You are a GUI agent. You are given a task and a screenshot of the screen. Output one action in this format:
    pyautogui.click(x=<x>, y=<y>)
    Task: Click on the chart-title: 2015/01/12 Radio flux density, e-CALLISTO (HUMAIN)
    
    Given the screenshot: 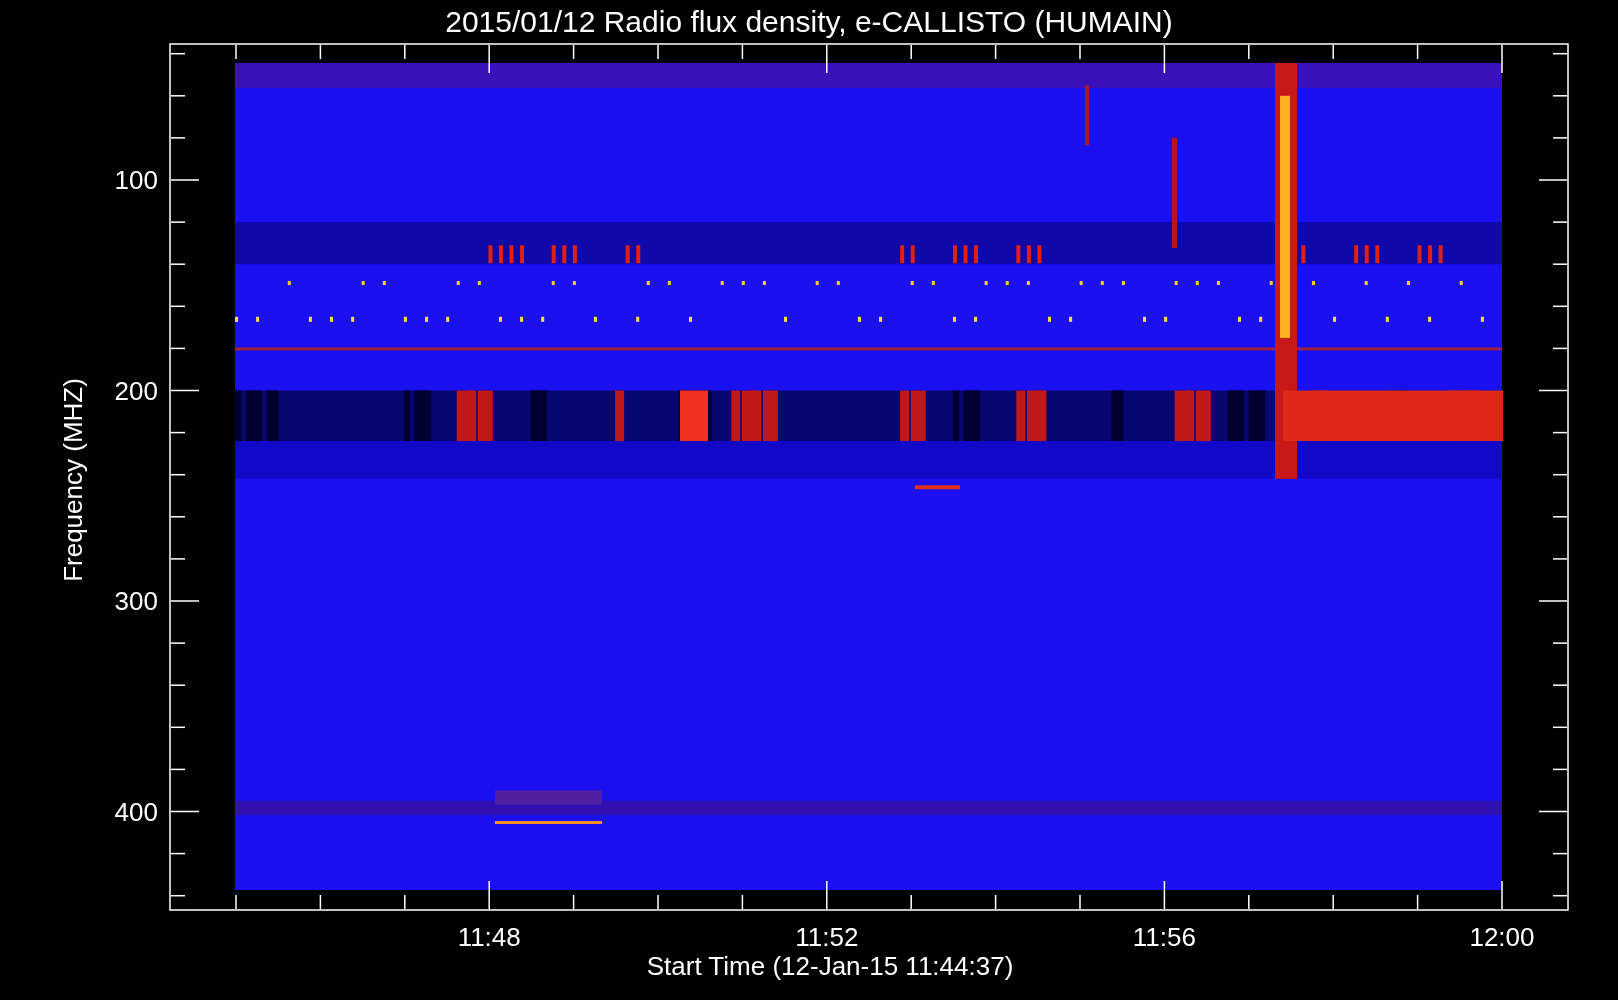 What is the action you would take?
    pyautogui.click(x=809, y=21)
    